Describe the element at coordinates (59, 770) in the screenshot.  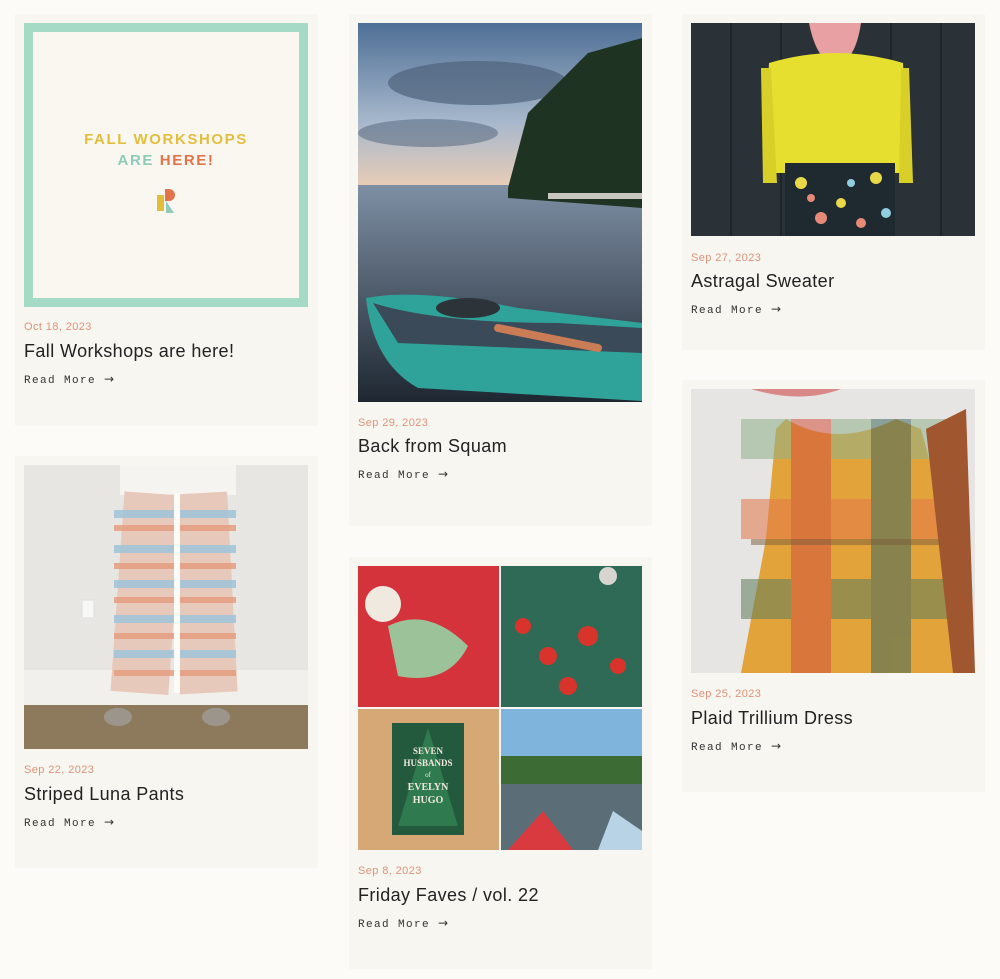
I see `post-date: Sep 22, 2023` at that location.